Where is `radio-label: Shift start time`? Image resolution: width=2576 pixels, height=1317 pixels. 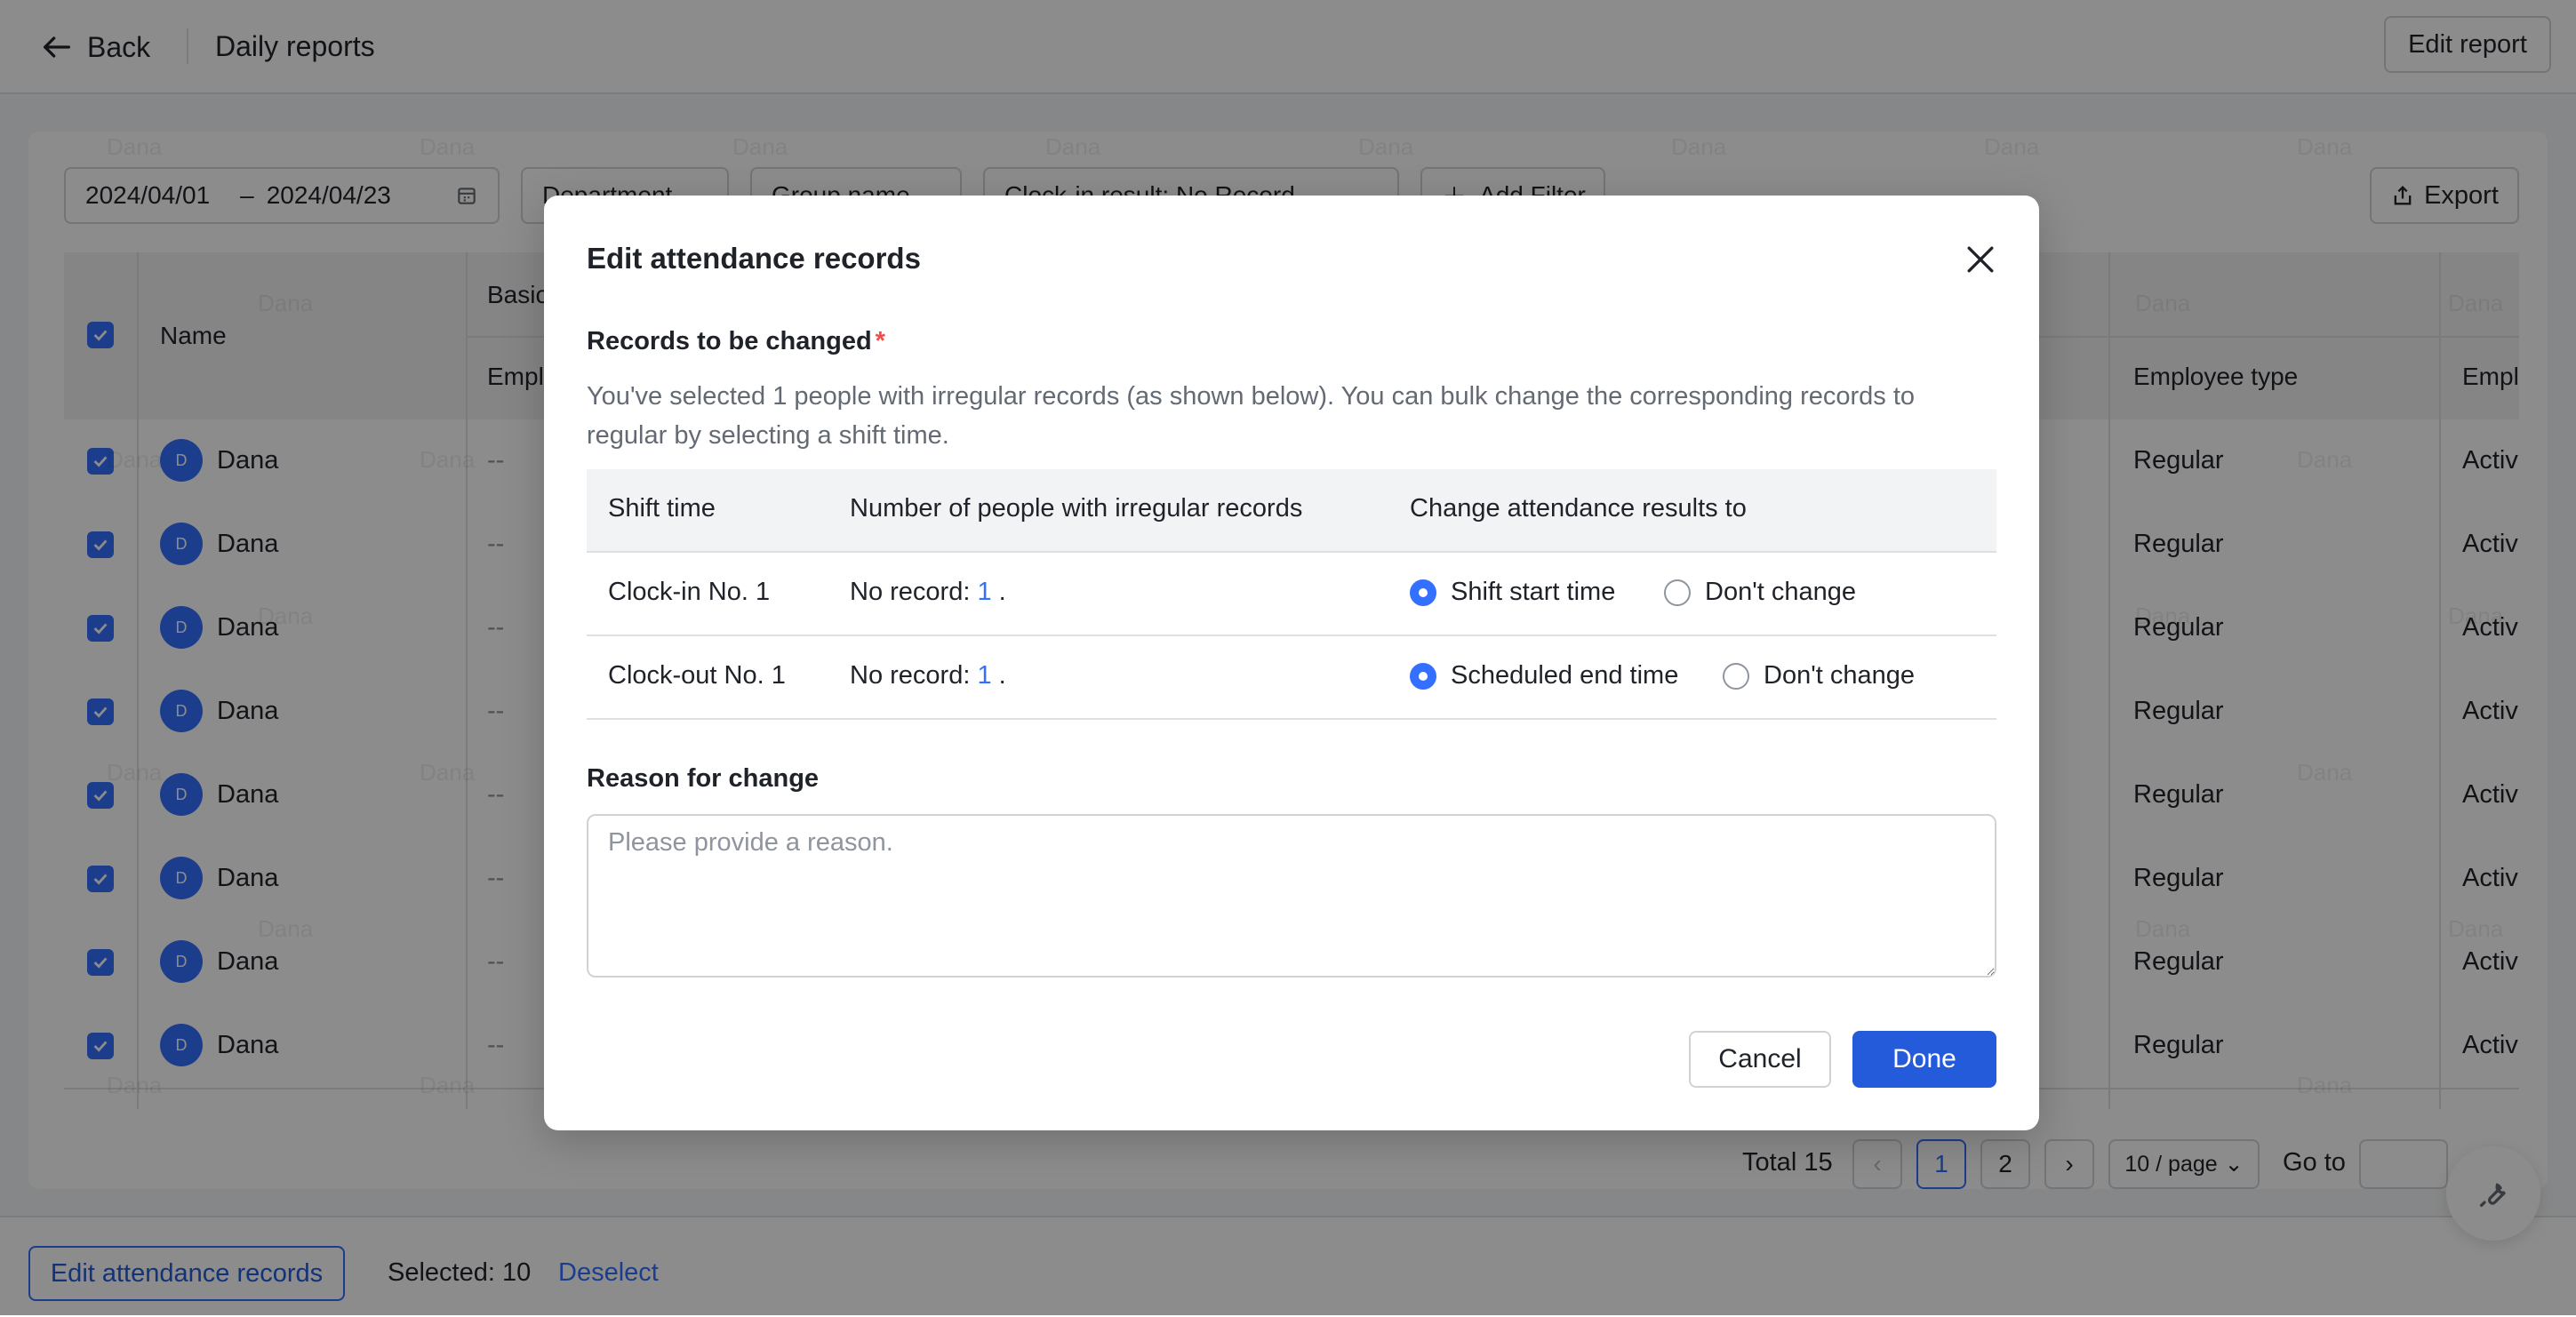 radio-label: Shift start time is located at coordinates (1533, 592).